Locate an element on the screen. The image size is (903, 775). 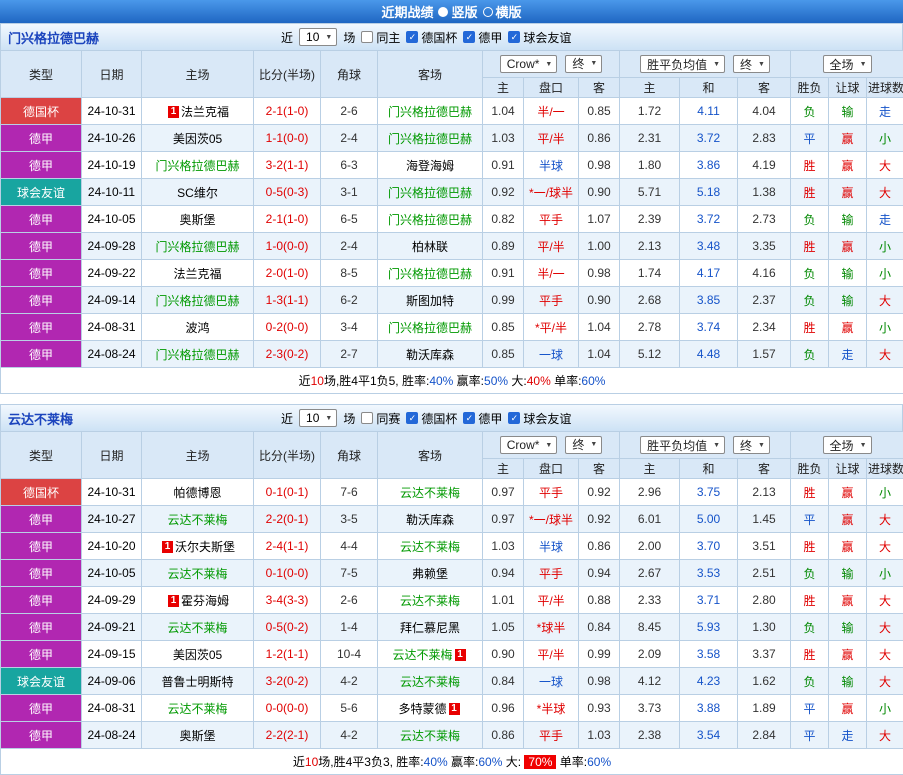
filter-checkbox-2-label: 德甲 is located at coordinates (490, 418).